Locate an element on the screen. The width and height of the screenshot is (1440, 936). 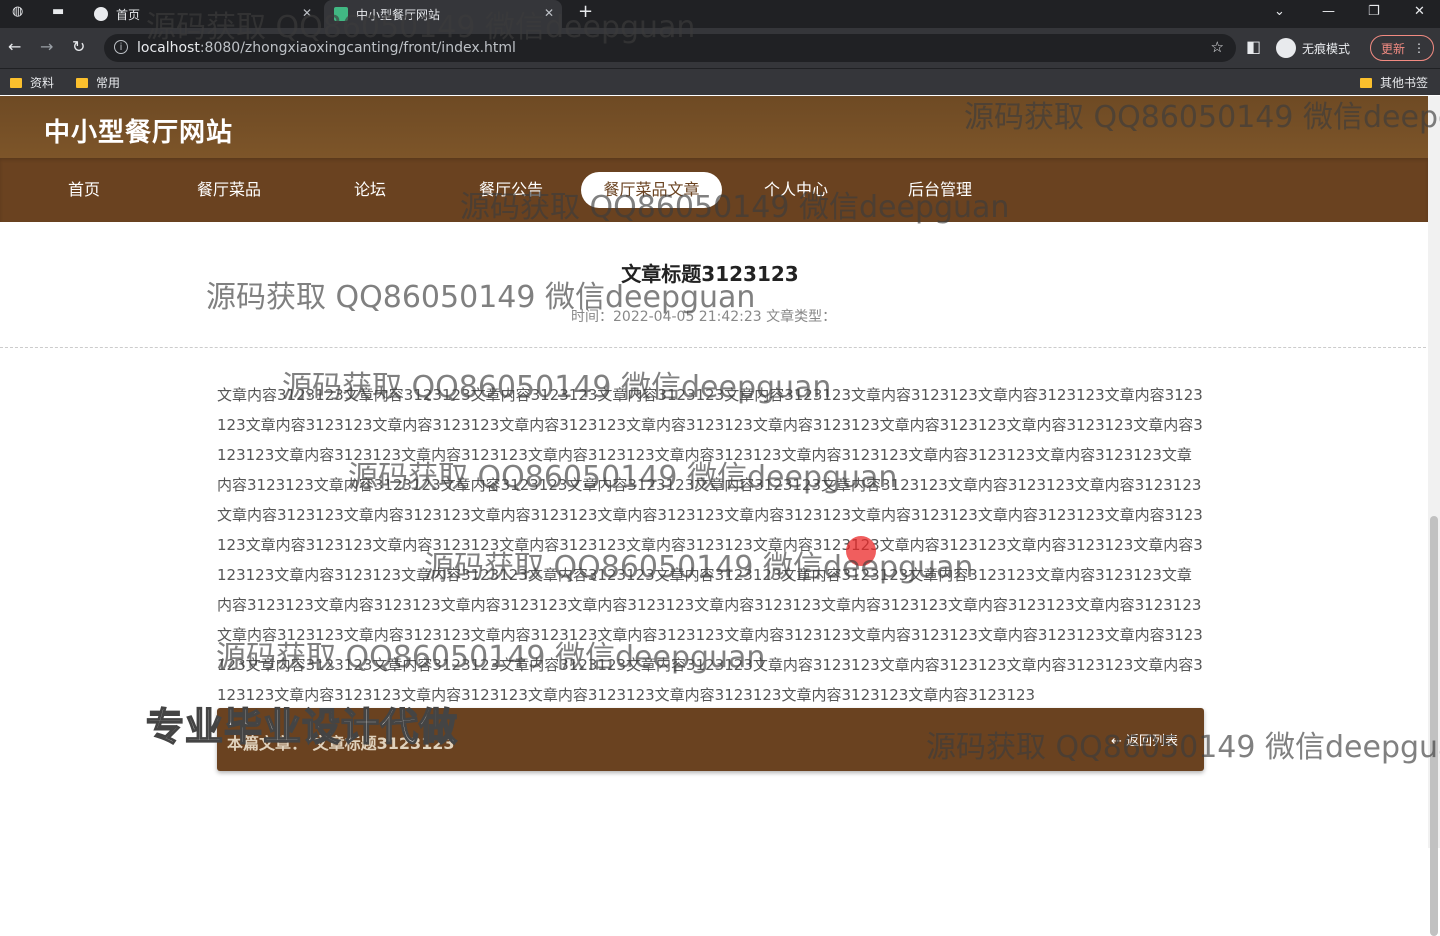
forward-arrow-icon: → is located at coordinates (46, 46).